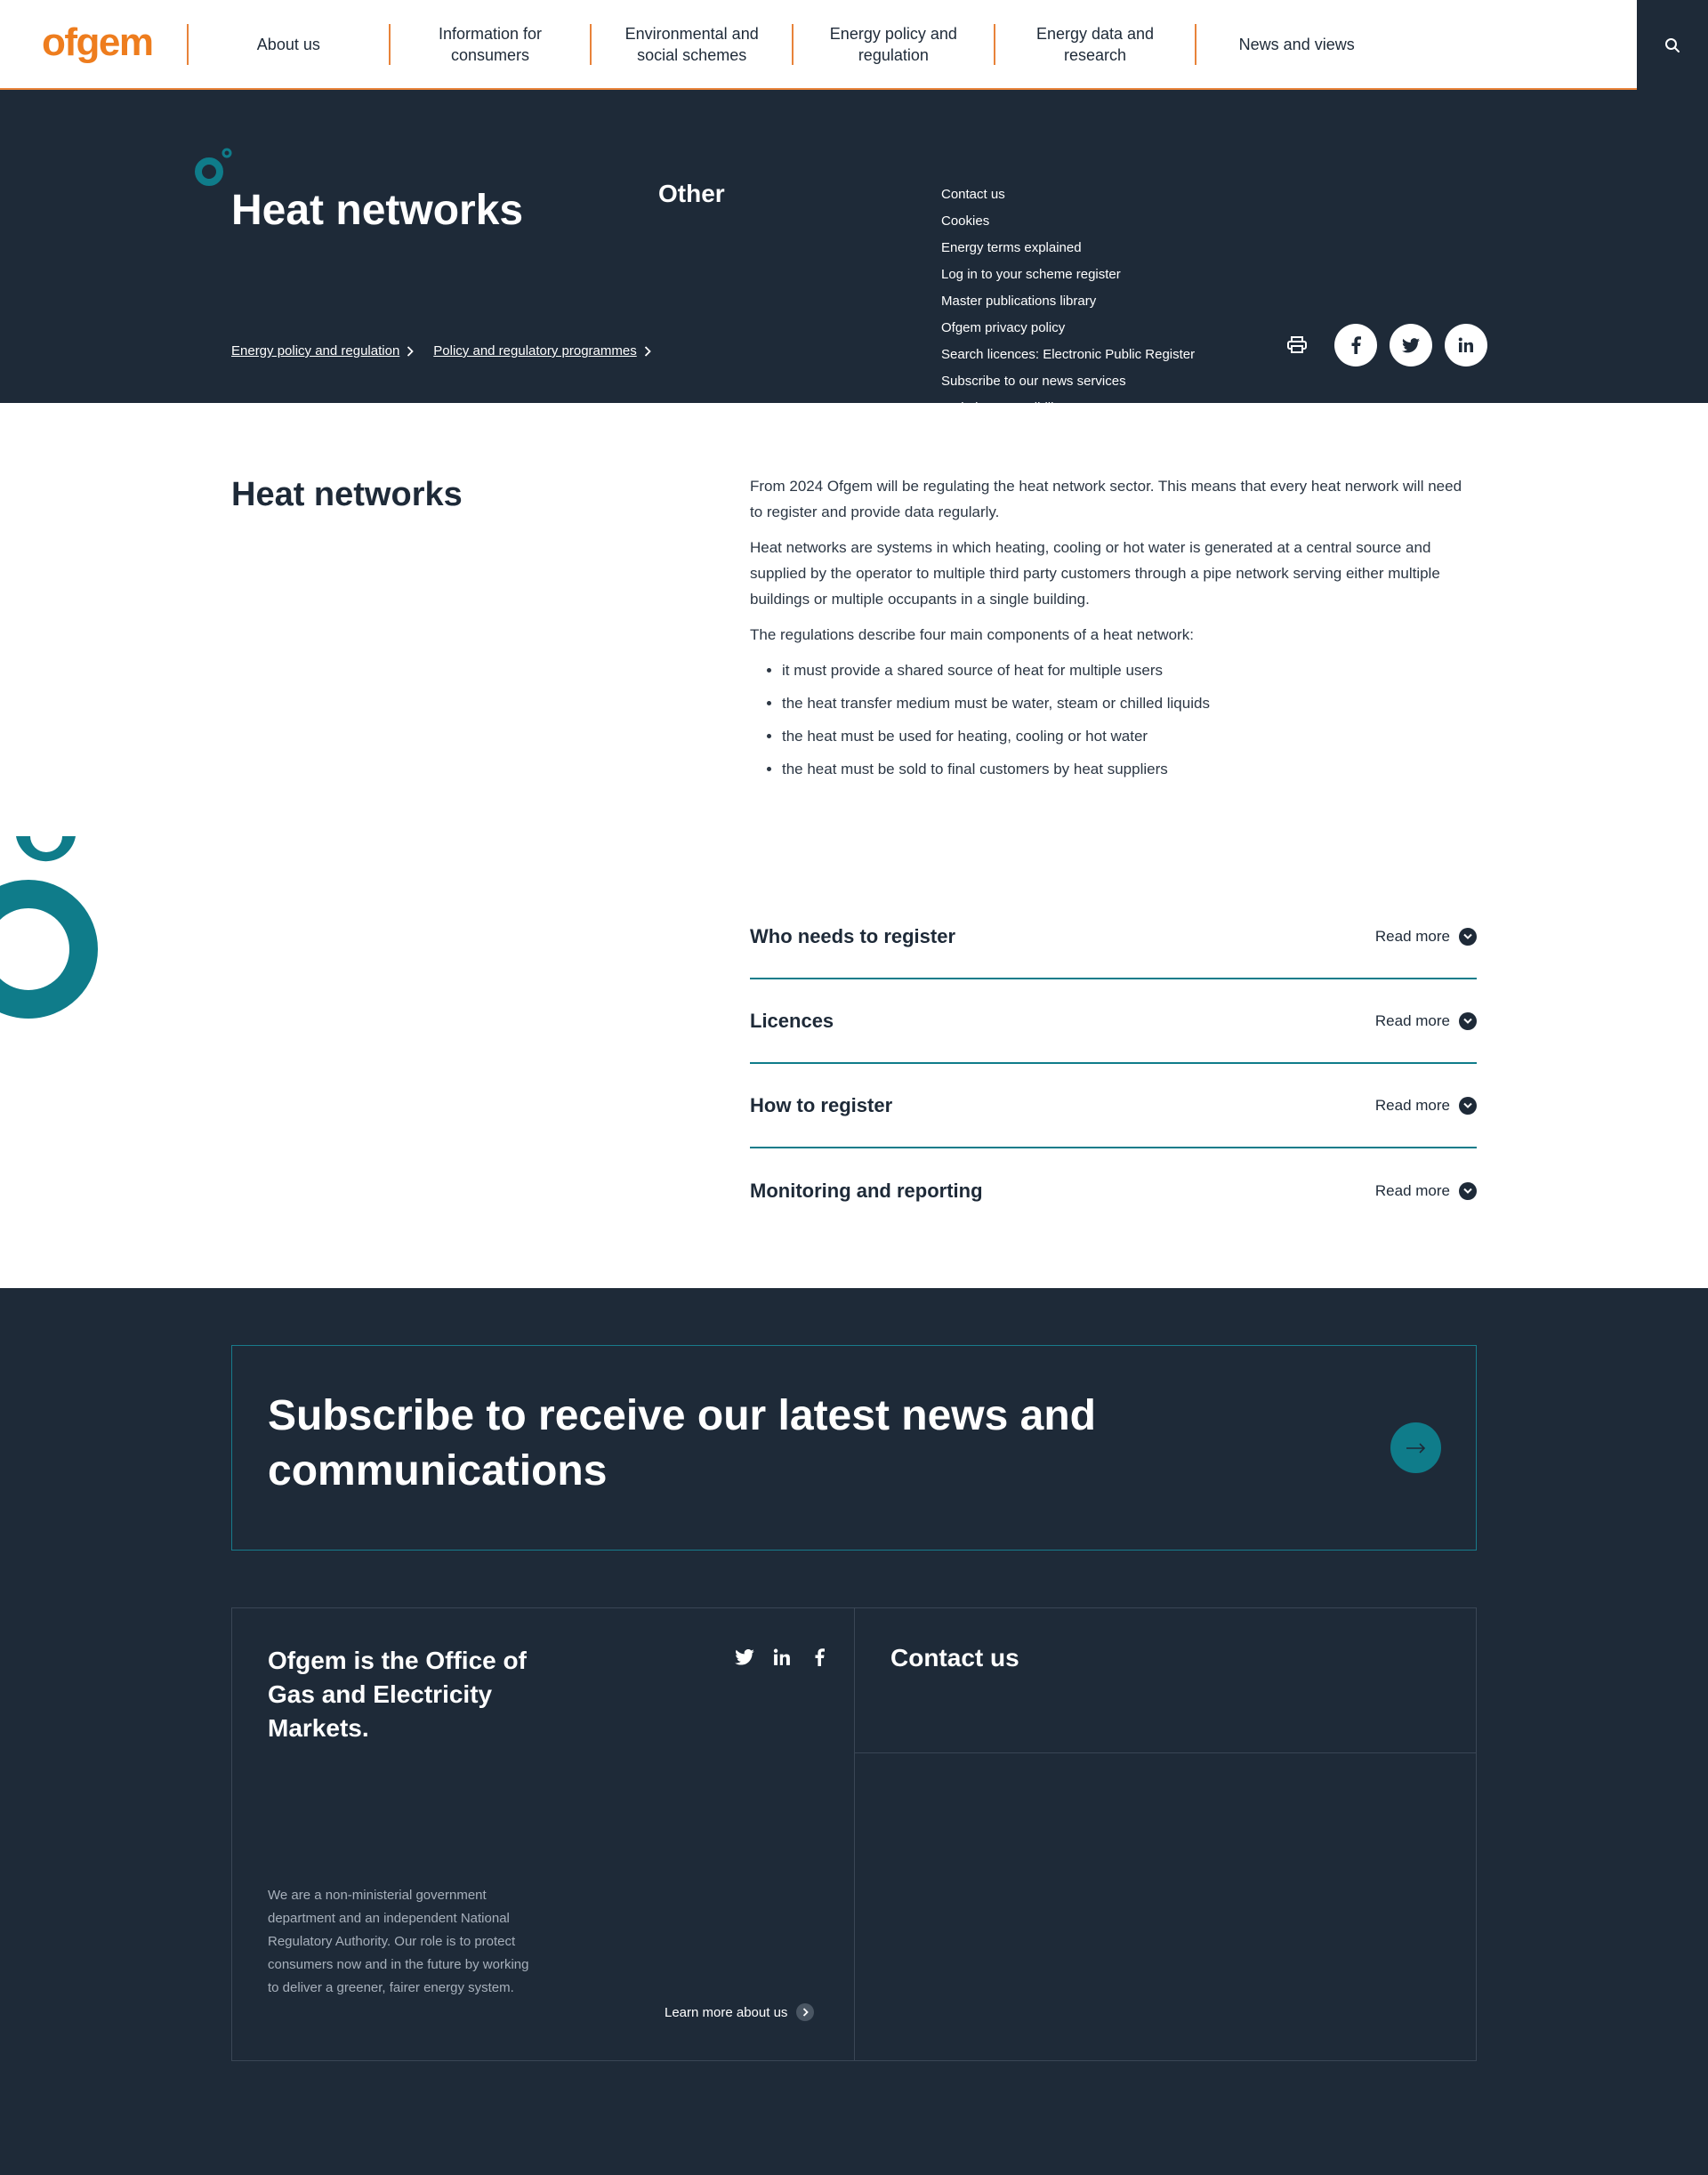 The image size is (1708, 2175). What do you see at coordinates (1113, 937) in the screenshot?
I see `accordion-item-who-needs-to-register: Who needs to register Read more` at bounding box center [1113, 937].